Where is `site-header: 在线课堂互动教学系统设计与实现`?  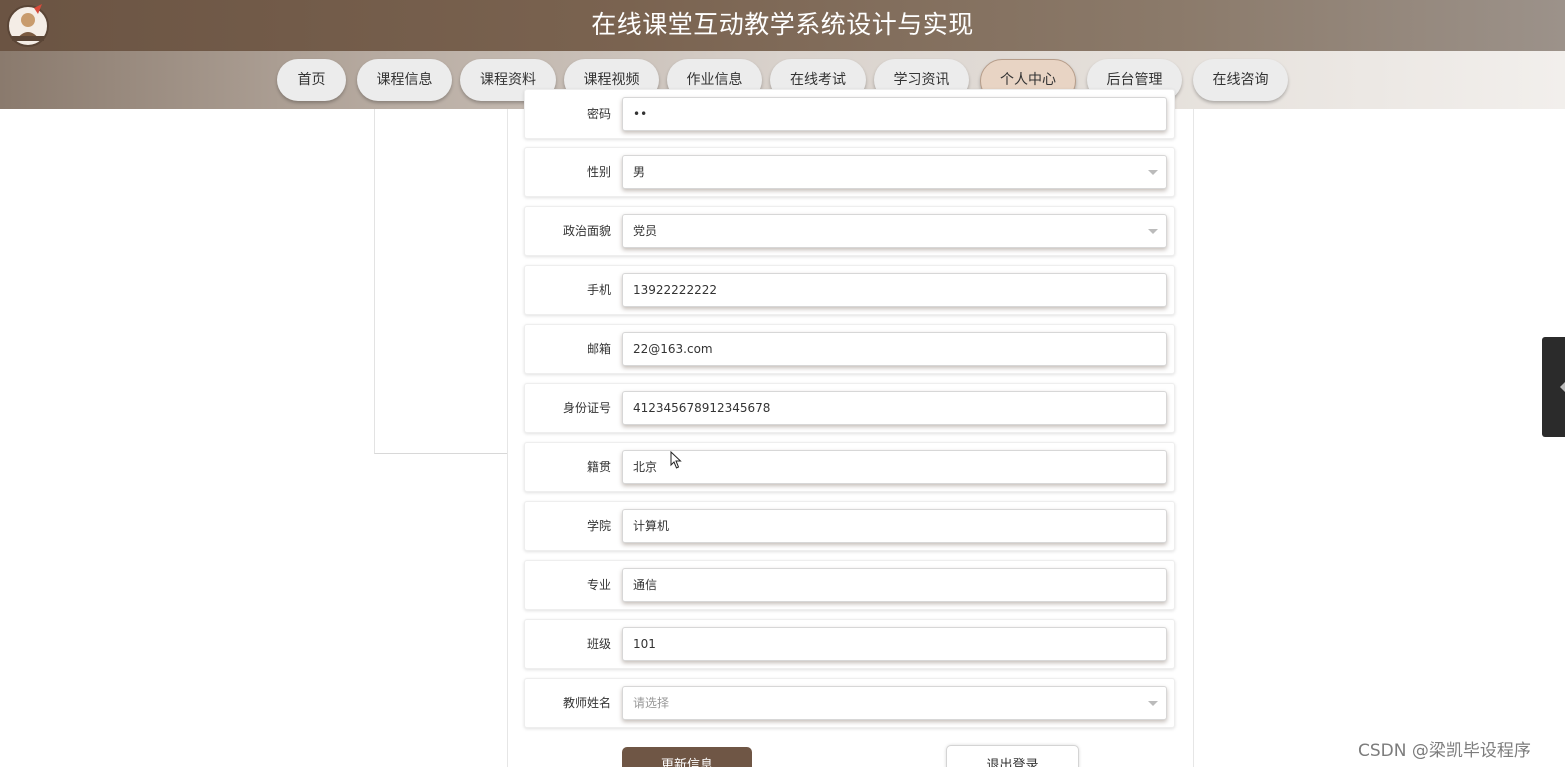
site-header: 在线课堂互动教学系统设计与实现 is located at coordinates (782, 25).